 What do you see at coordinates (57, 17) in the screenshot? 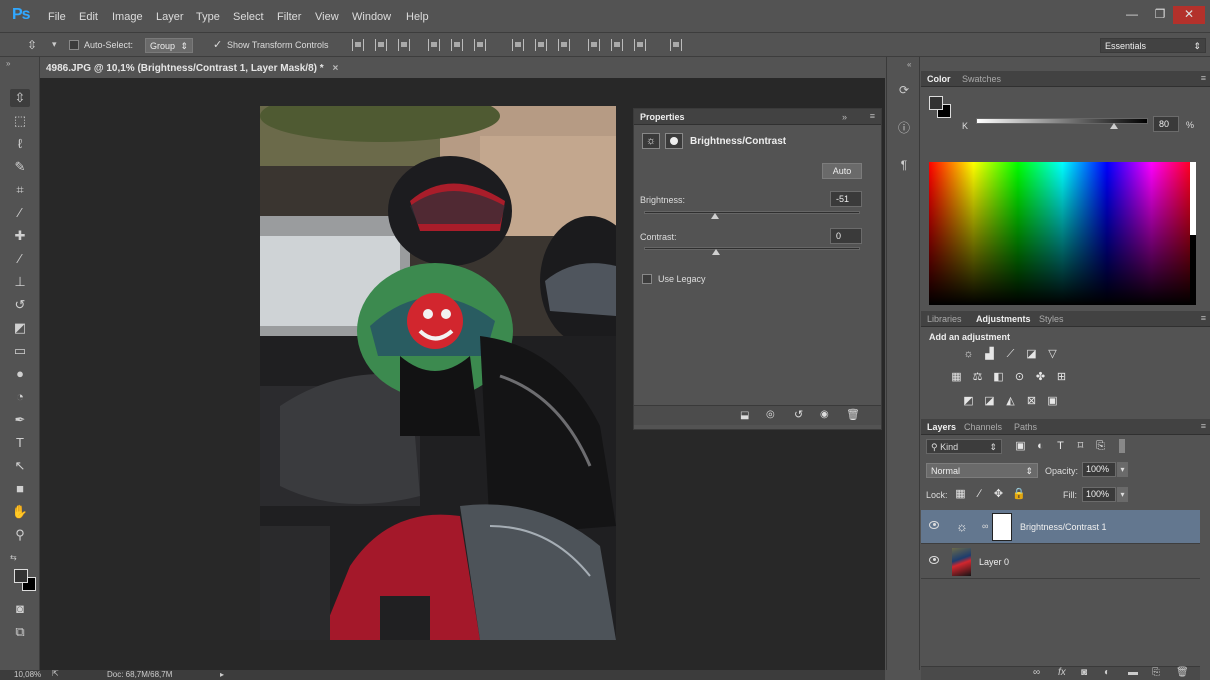
I see `menu-file: File` at bounding box center [57, 17].